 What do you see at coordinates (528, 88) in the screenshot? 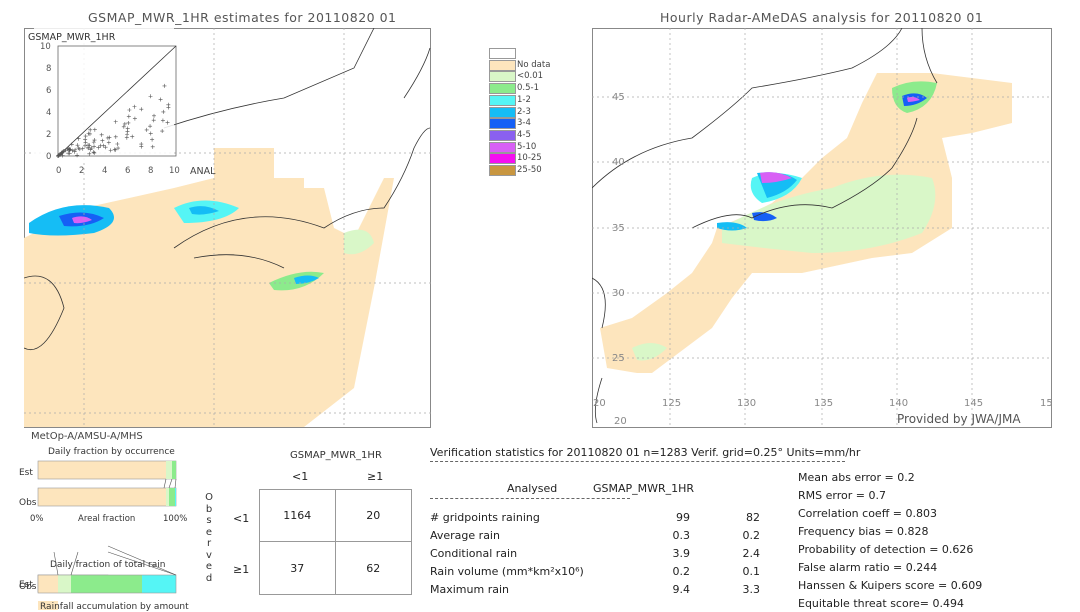
I see `legend-label: 0.5-1` at bounding box center [528, 88].